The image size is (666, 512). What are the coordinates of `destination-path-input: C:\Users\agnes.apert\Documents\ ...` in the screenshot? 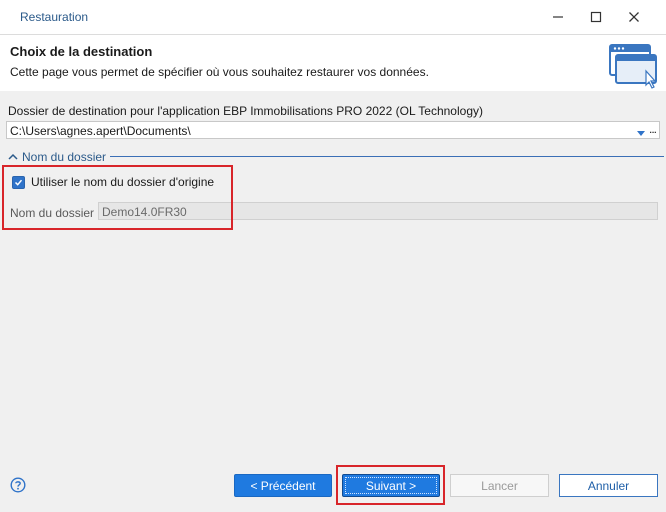 It's located at (333, 130).